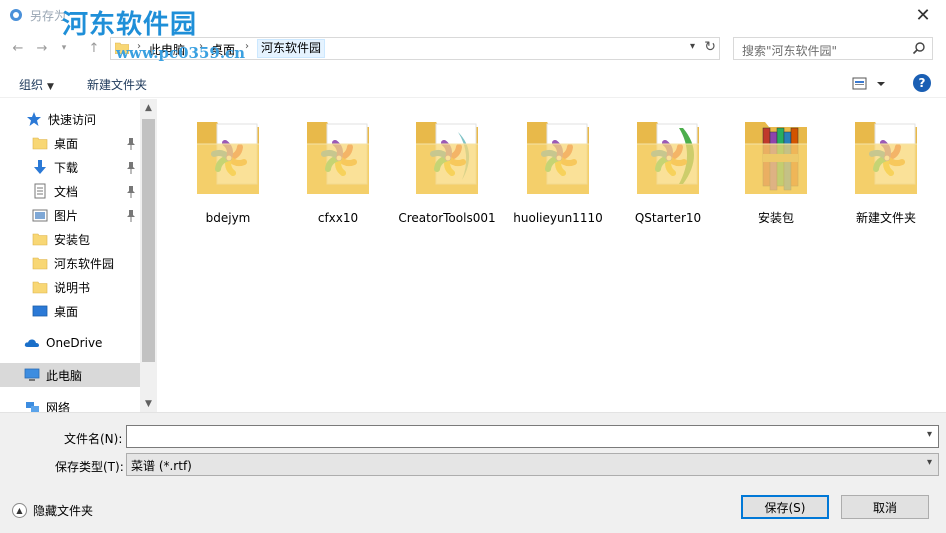  What do you see at coordinates (50, 87) in the screenshot?
I see `caret-down-icon: ▼` at bounding box center [50, 87].